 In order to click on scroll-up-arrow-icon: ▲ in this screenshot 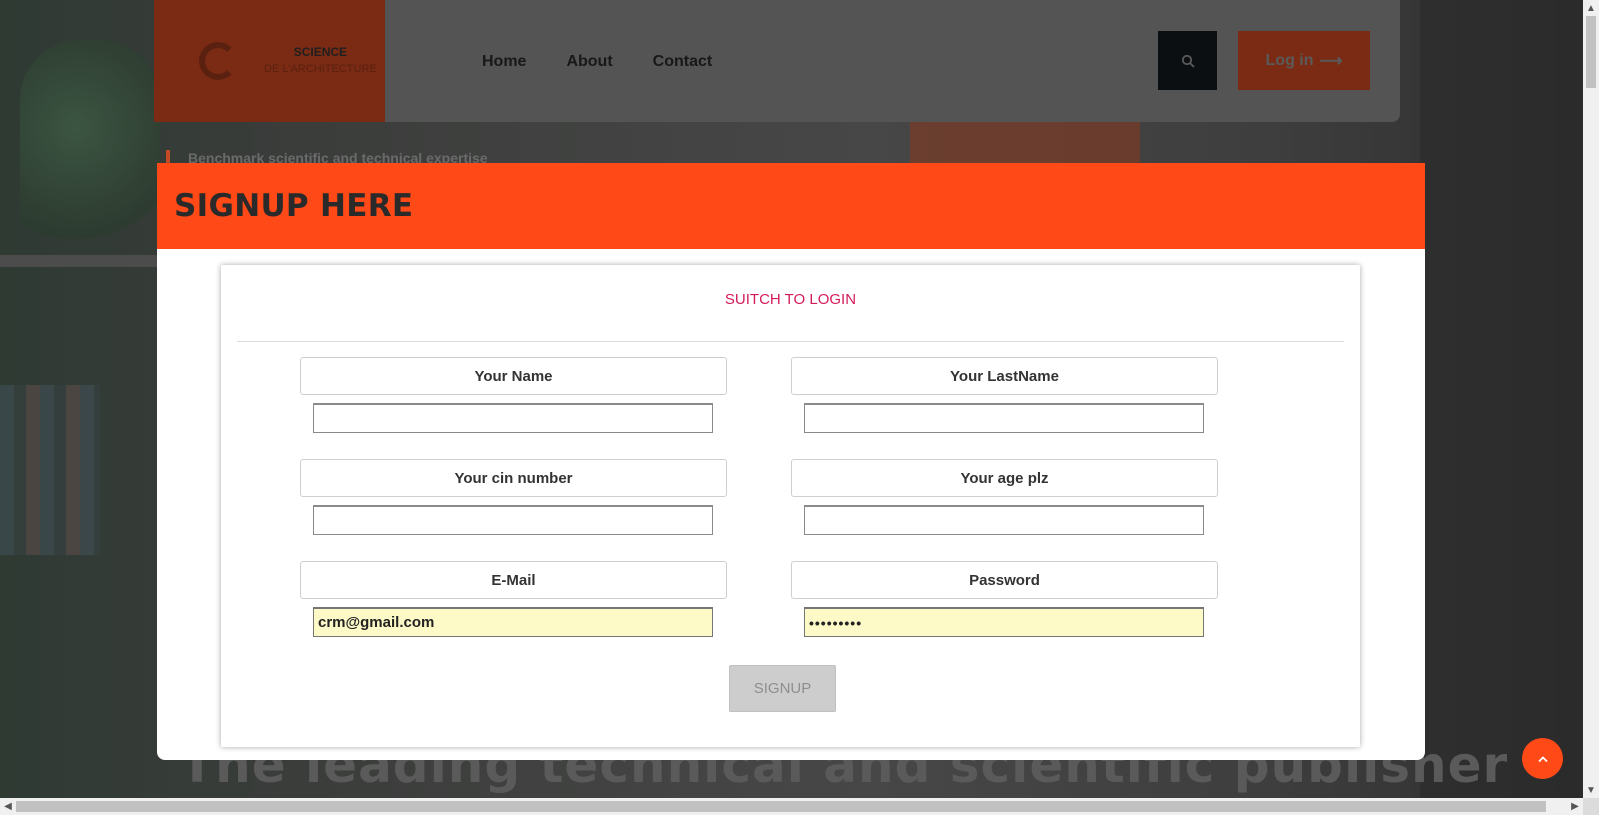, I will do `click(1591, 8)`.